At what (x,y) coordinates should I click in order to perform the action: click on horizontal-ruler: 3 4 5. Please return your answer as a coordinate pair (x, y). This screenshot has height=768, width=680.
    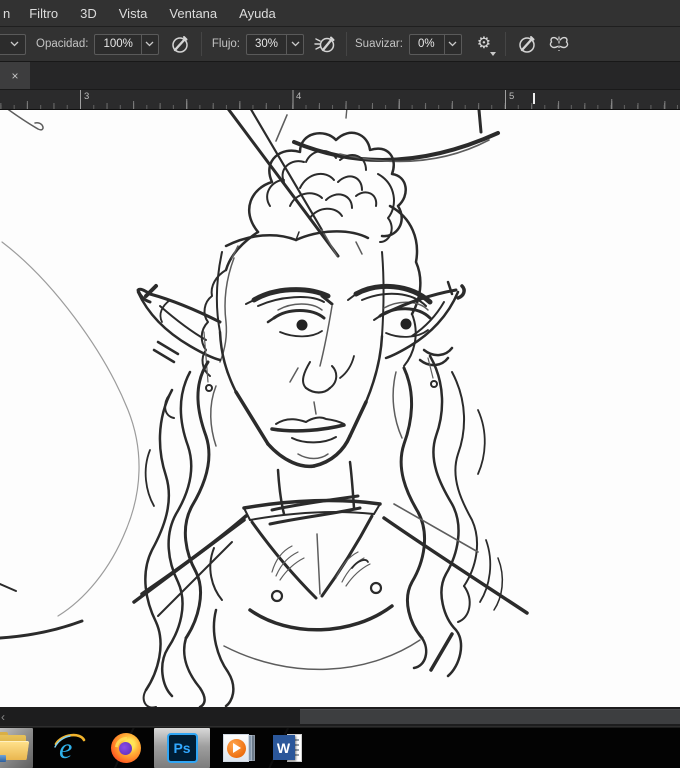
    Looking at the image, I should click on (340, 100).